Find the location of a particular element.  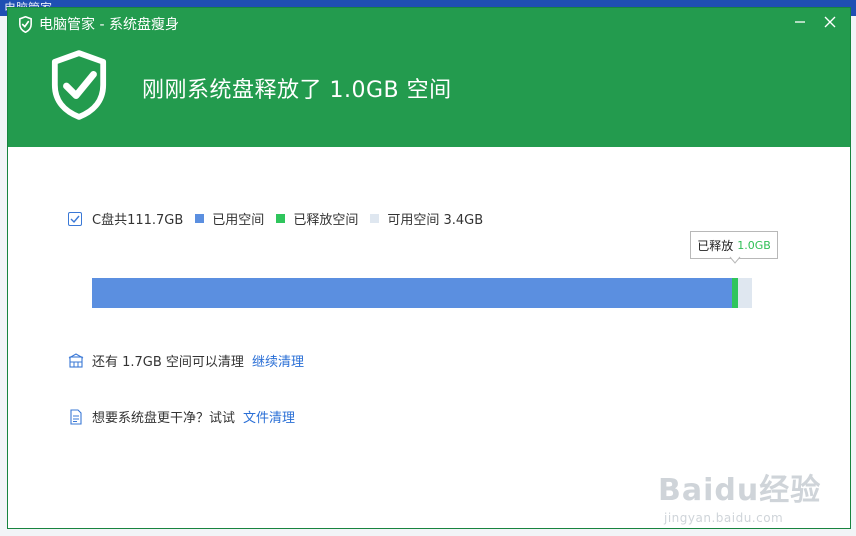

disk-total: C盘共111.7GB is located at coordinates (138, 220).